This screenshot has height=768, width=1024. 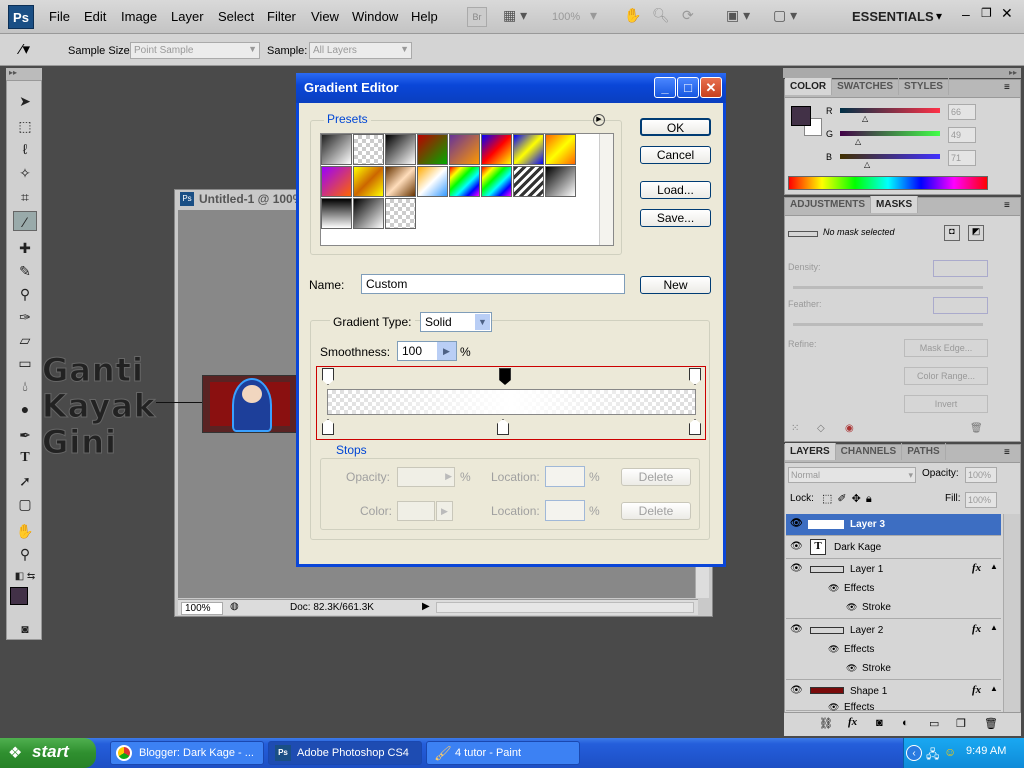 I want to click on invert-button: Invert, so click(x=946, y=404).